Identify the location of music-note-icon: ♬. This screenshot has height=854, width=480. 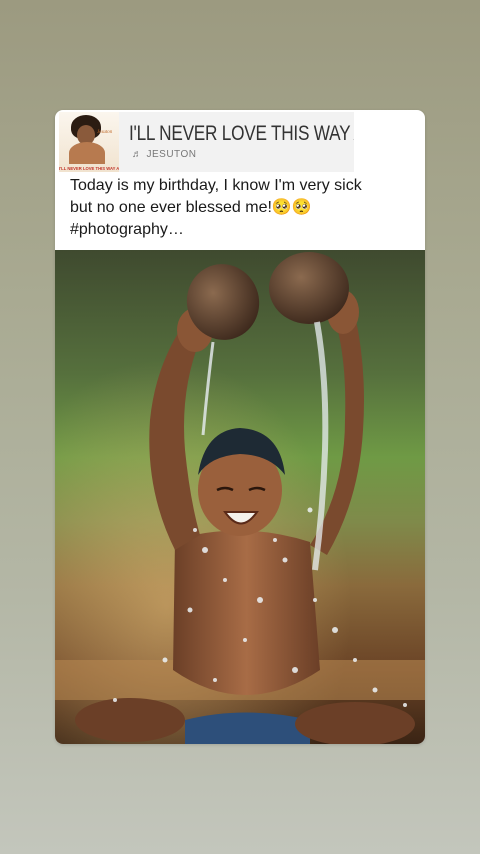
(137, 154).